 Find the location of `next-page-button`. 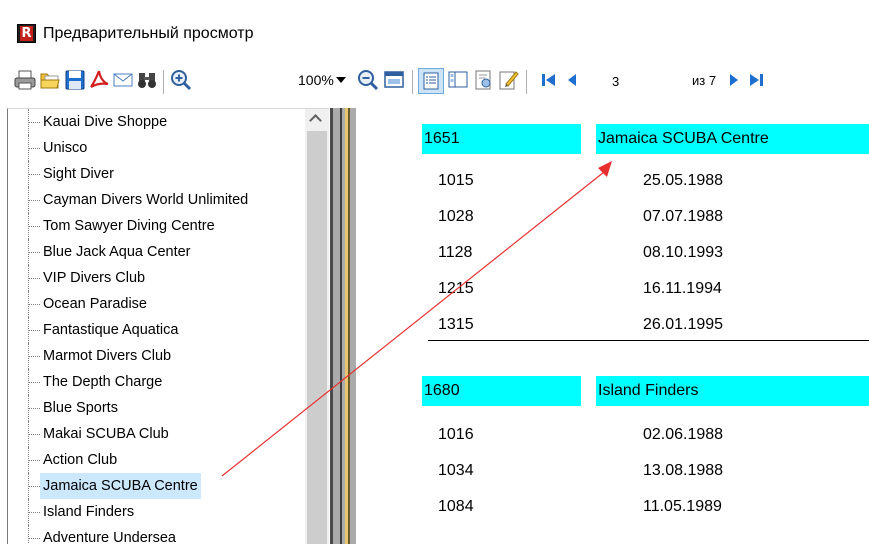

next-page-button is located at coordinates (734, 81).